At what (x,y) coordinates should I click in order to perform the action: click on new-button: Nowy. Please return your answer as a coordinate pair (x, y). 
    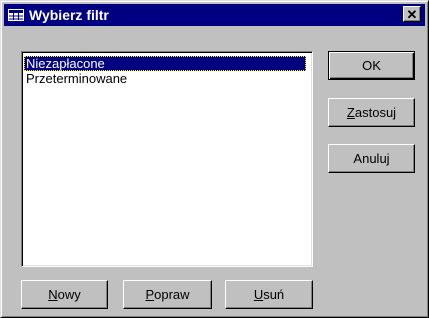
    Looking at the image, I should click on (64, 294).